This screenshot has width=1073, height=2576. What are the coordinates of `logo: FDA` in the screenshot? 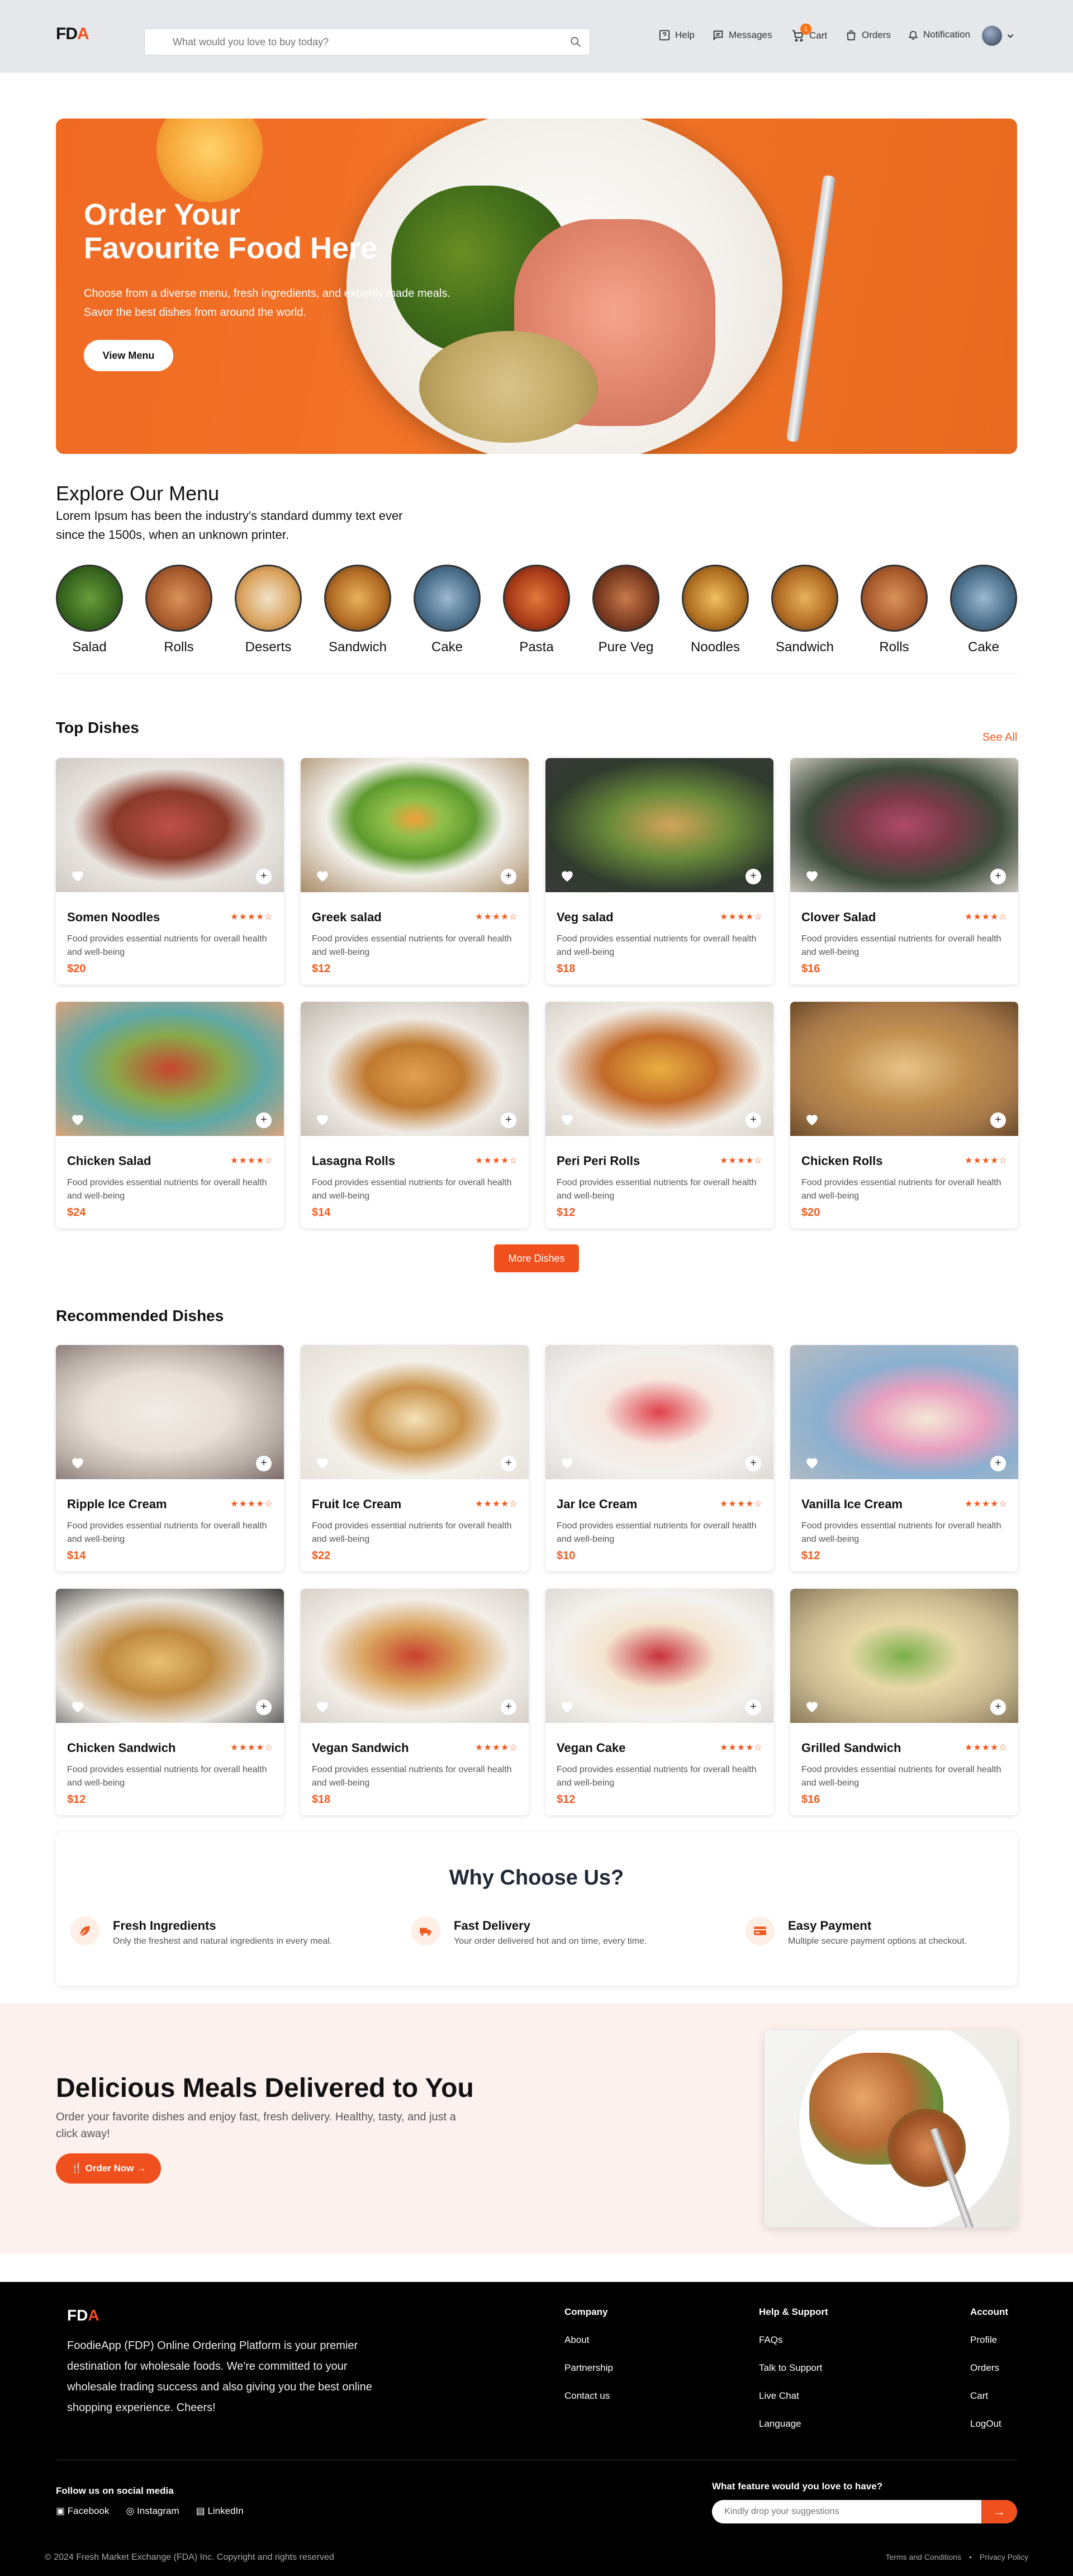 It's located at (72, 34).